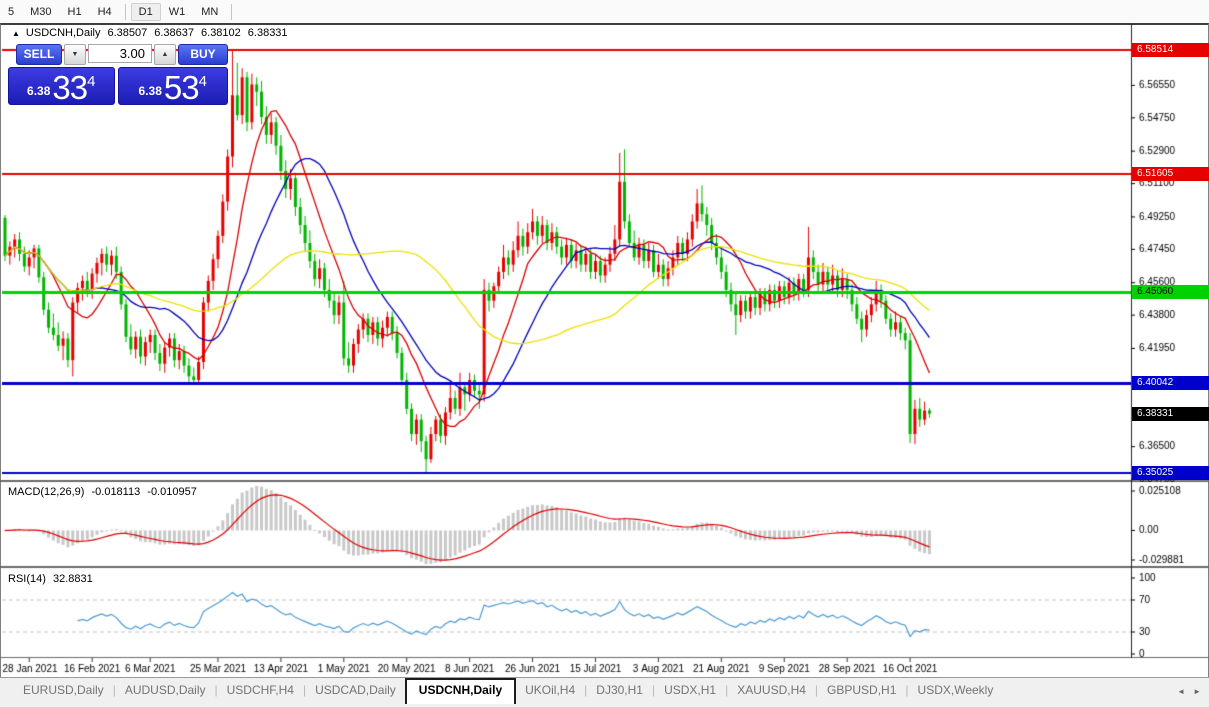  What do you see at coordinates (91, 81) in the screenshot?
I see `sell-price-sup: 4` at bounding box center [91, 81].